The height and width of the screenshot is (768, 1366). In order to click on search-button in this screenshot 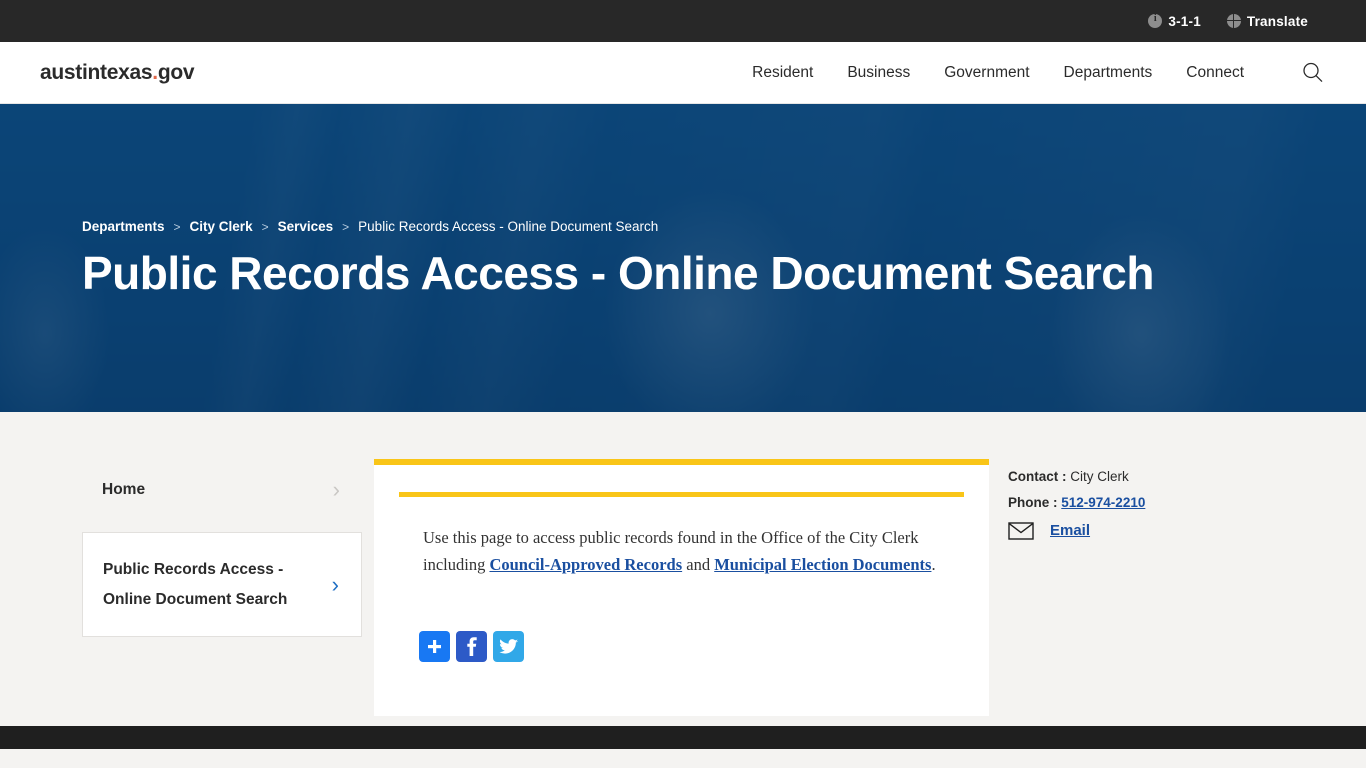, I will do `click(1313, 73)`.